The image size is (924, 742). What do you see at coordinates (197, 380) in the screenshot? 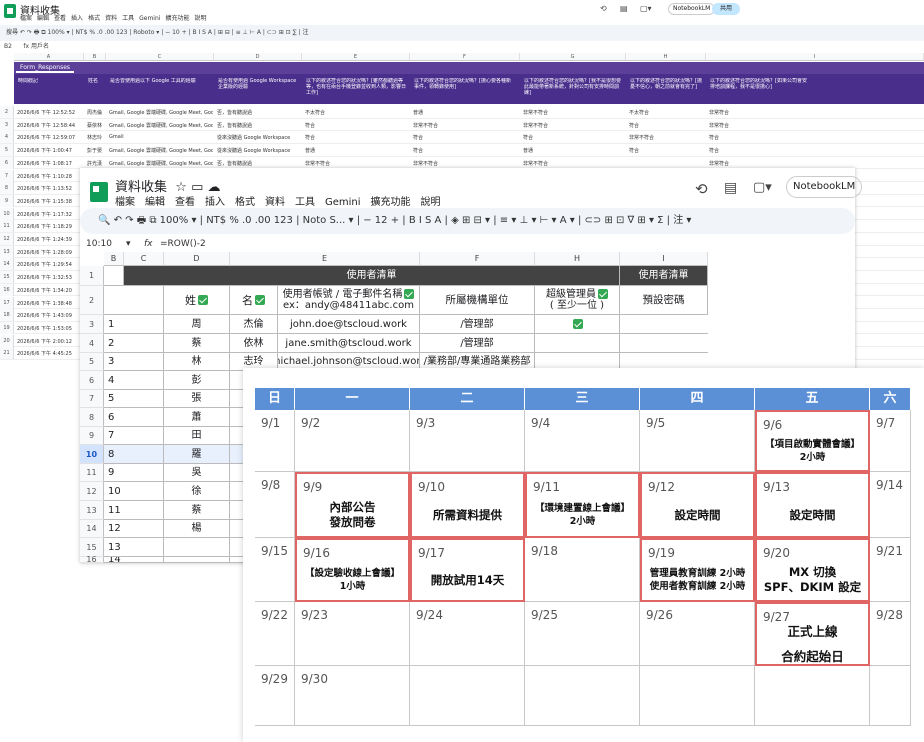
I see `last-name-cell: 彭` at bounding box center [197, 380].